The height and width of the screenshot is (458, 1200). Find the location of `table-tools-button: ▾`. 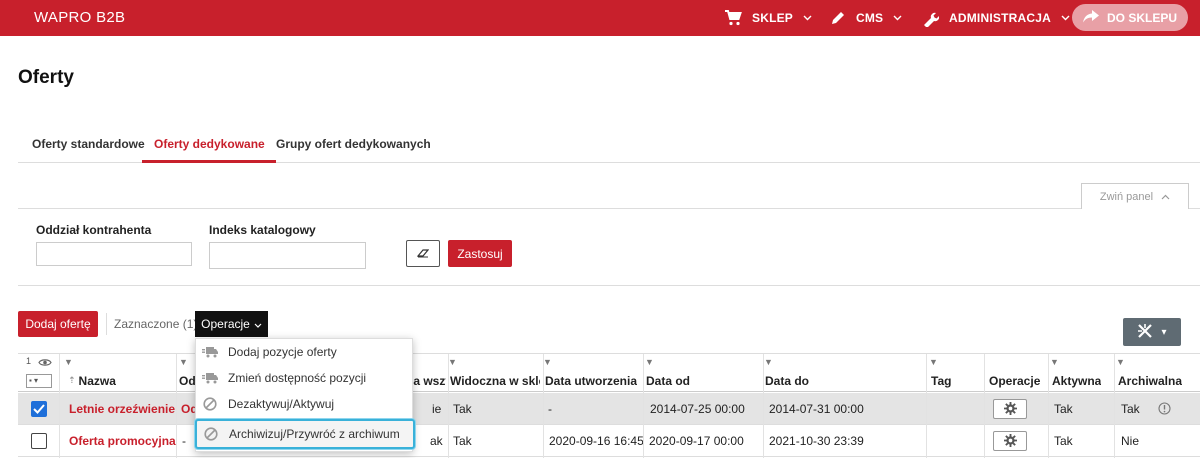

table-tools-button: ▾ is located at coordinates (1152, 332).